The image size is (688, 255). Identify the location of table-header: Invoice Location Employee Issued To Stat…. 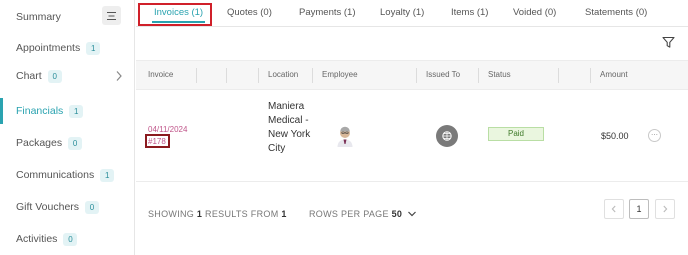
(412, 75).